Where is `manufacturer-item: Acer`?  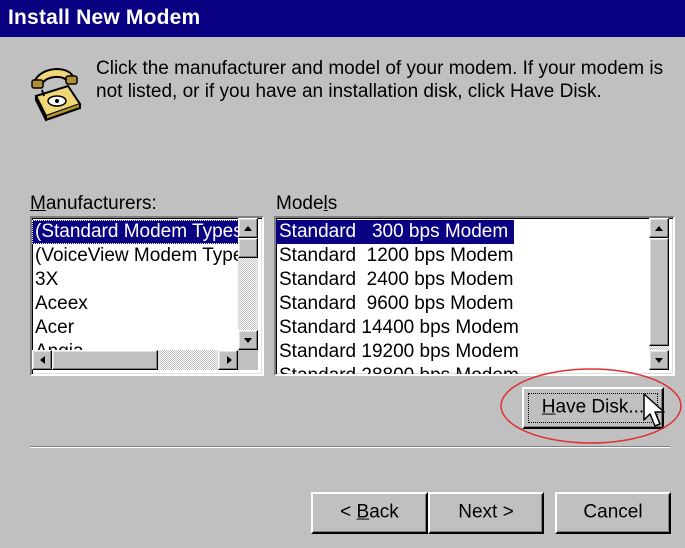
manufacturer-item: Acer is located at coordinates (135, 328).